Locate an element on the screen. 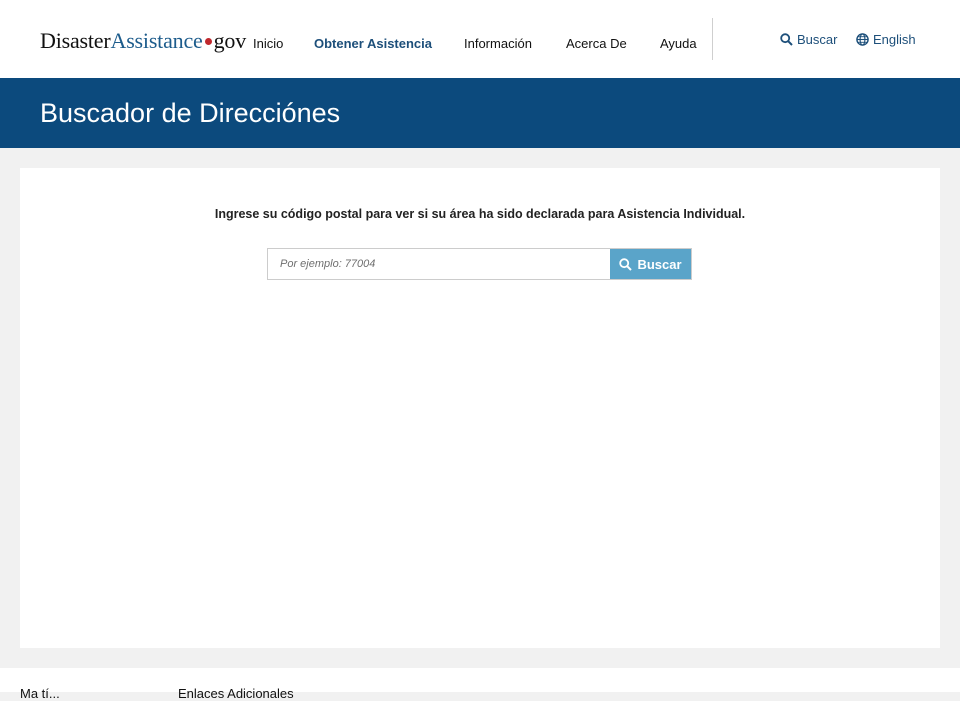 The image size is (960, 701). zip-search-button: Buscar is located at coordinates (650, 264).